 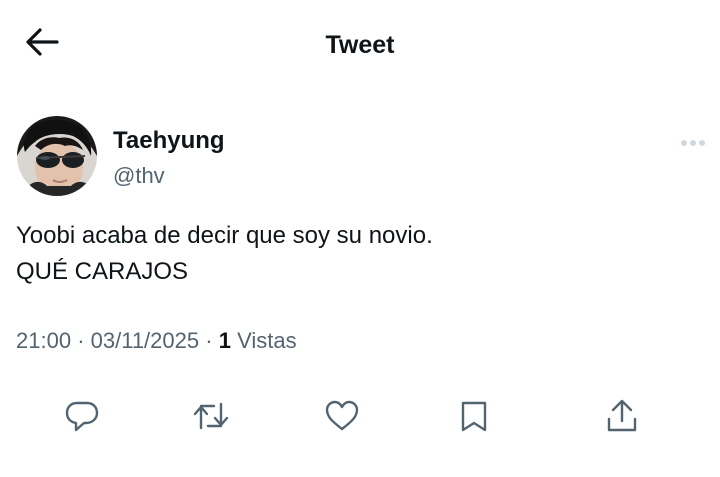 What do you see at coordinates (102, 271) in the screenshot?
I see `tweet-line: QUÉ CARAJOS` at bounding box center [102, 271].